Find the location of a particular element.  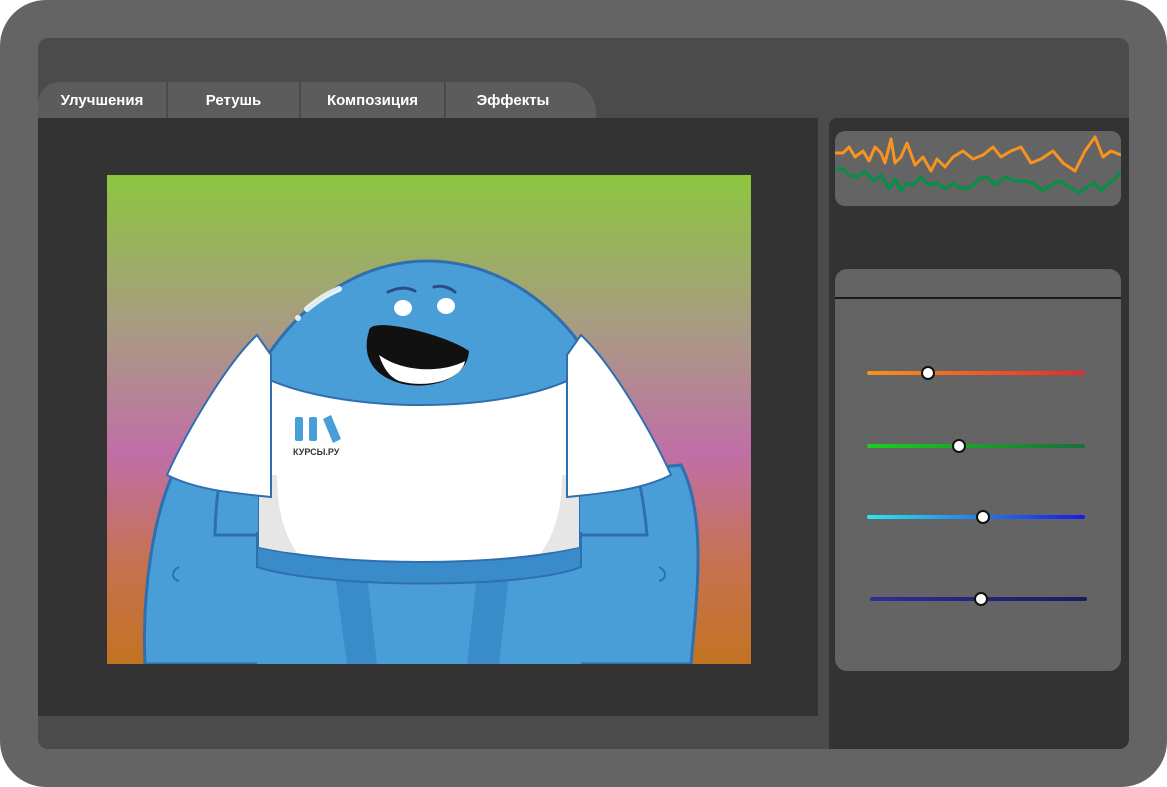

tab-enhancements: Улучшения is located at coordinates (102, 100).